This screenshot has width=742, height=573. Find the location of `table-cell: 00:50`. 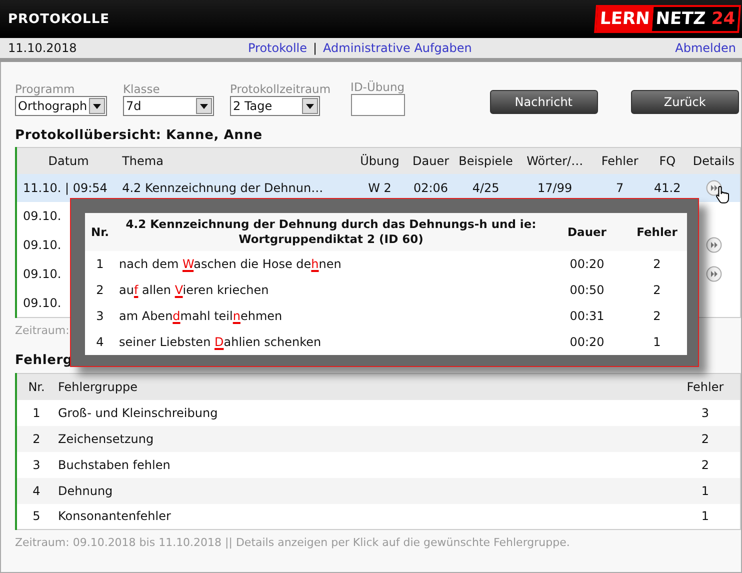

table-cell: 00:50 is located at coordinates (587, 290).